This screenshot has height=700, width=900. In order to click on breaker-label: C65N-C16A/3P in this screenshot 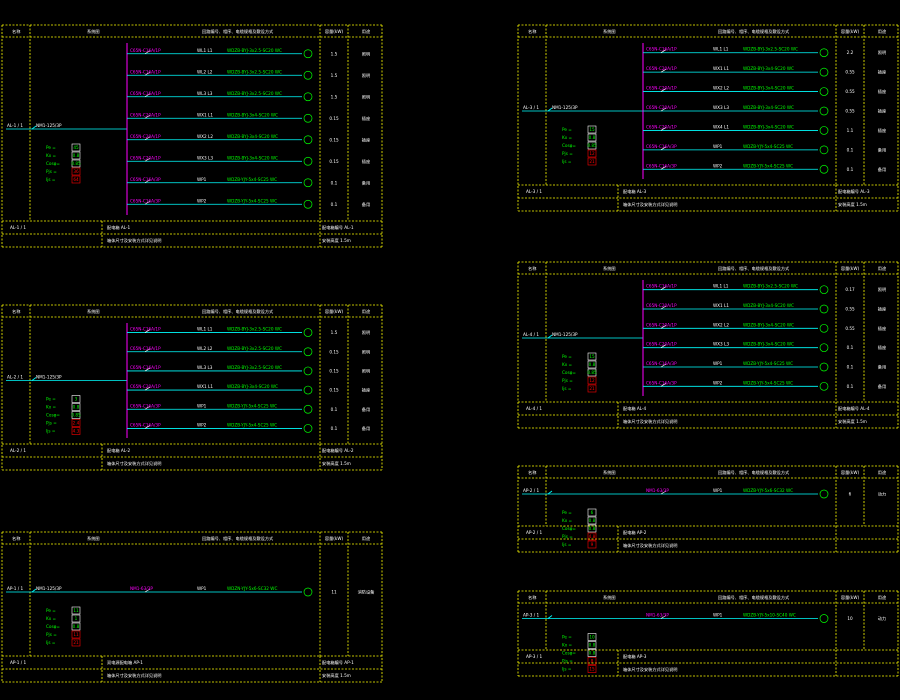, I will do `click(661, 165)`.